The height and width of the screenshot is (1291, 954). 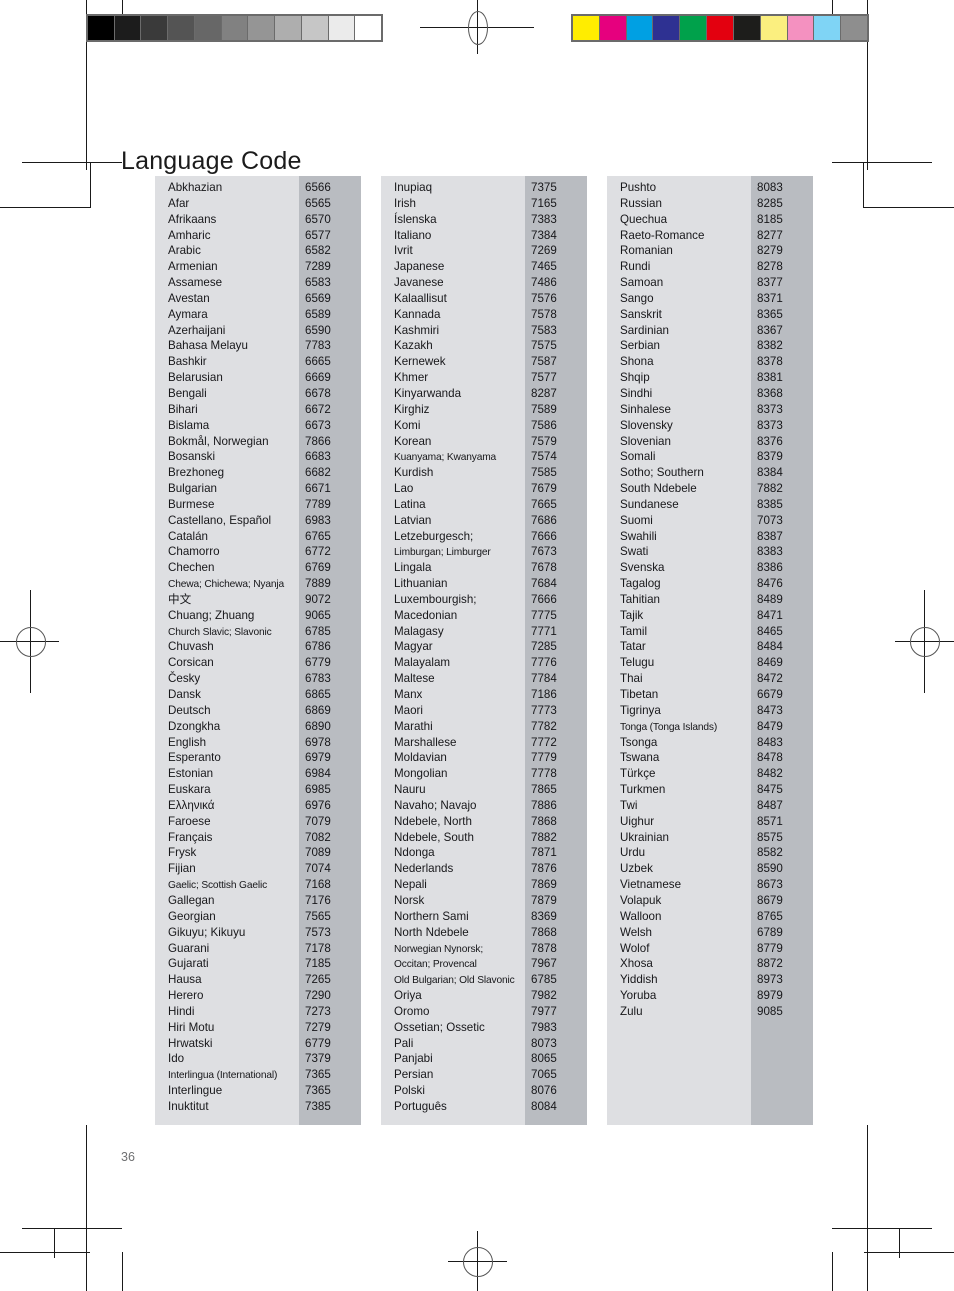 What do you see at coordinates (484, 552) in the screenshot?
I see `table-row: Limburgan; Limburger 7673` at bounding box center [484, 552].